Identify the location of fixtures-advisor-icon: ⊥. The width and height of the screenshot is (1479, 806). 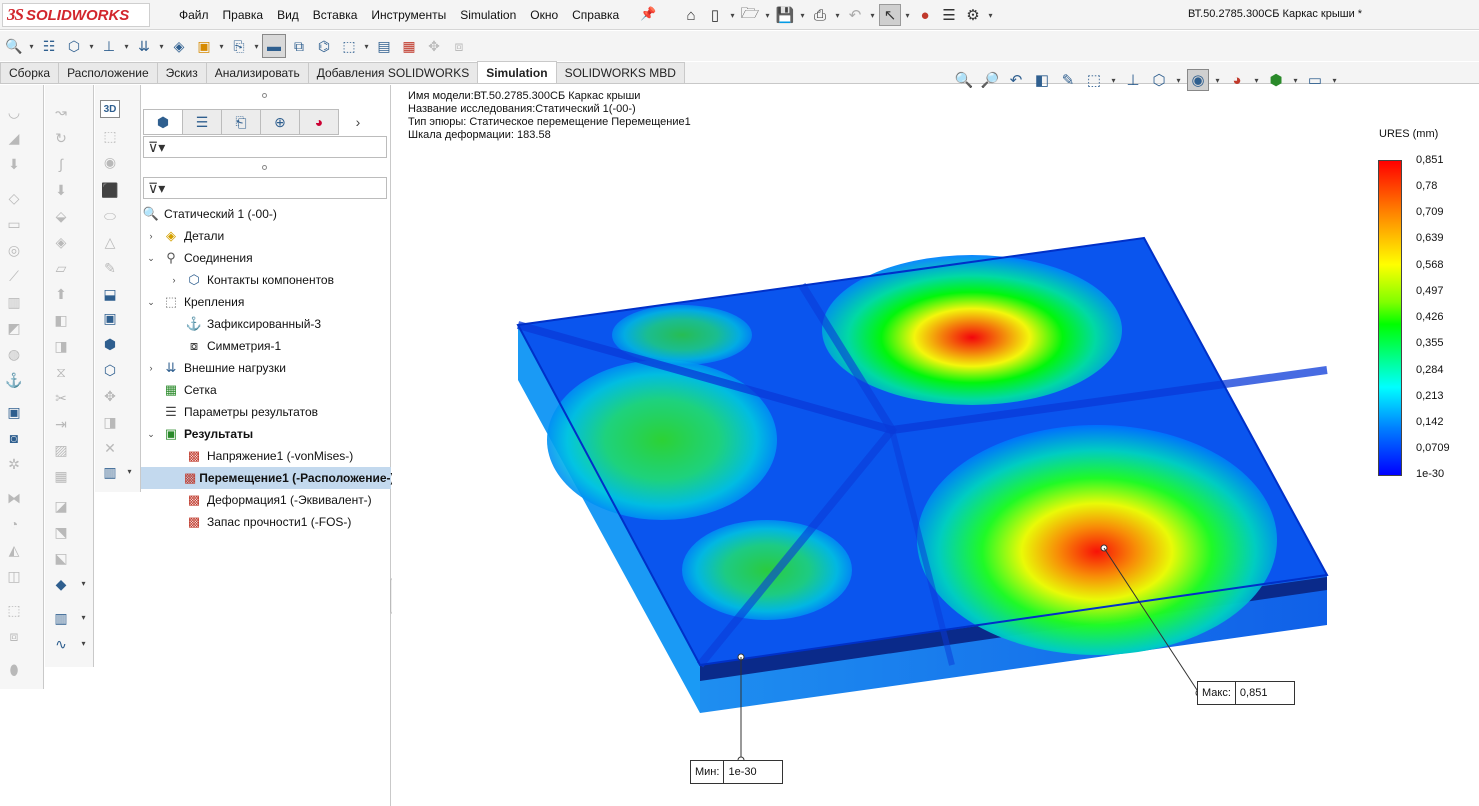
(109, 46).